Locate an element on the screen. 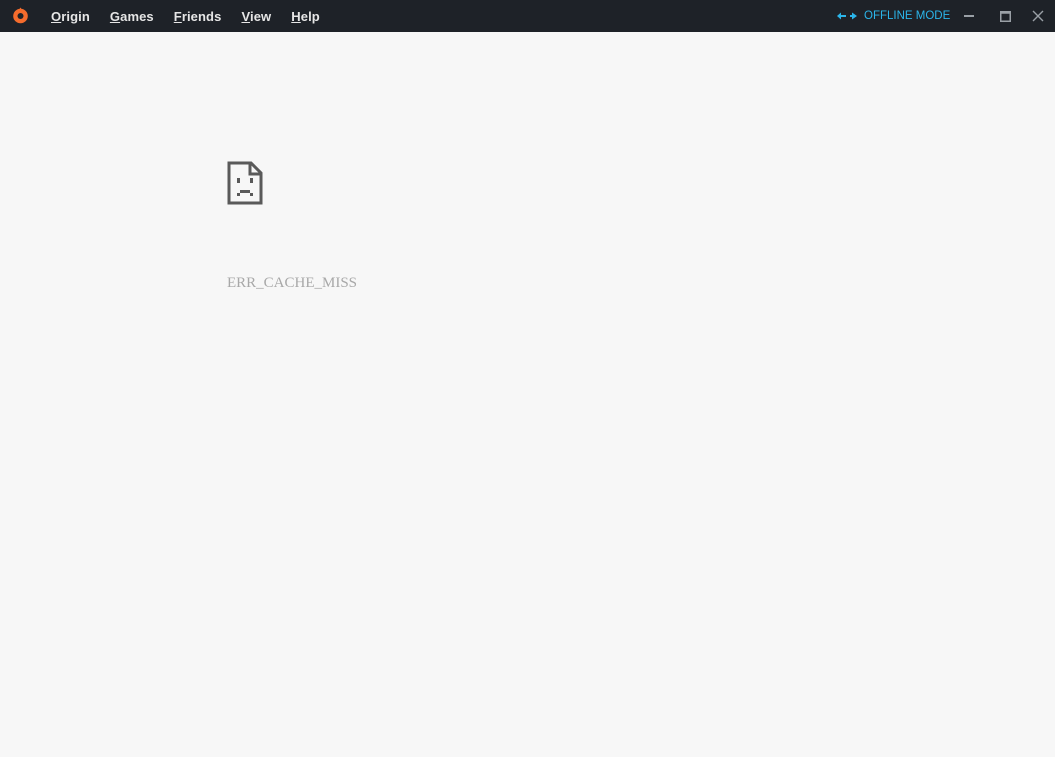  offline-mode-indicator: OFFLINE MODE is located at coordinates (893, 16).